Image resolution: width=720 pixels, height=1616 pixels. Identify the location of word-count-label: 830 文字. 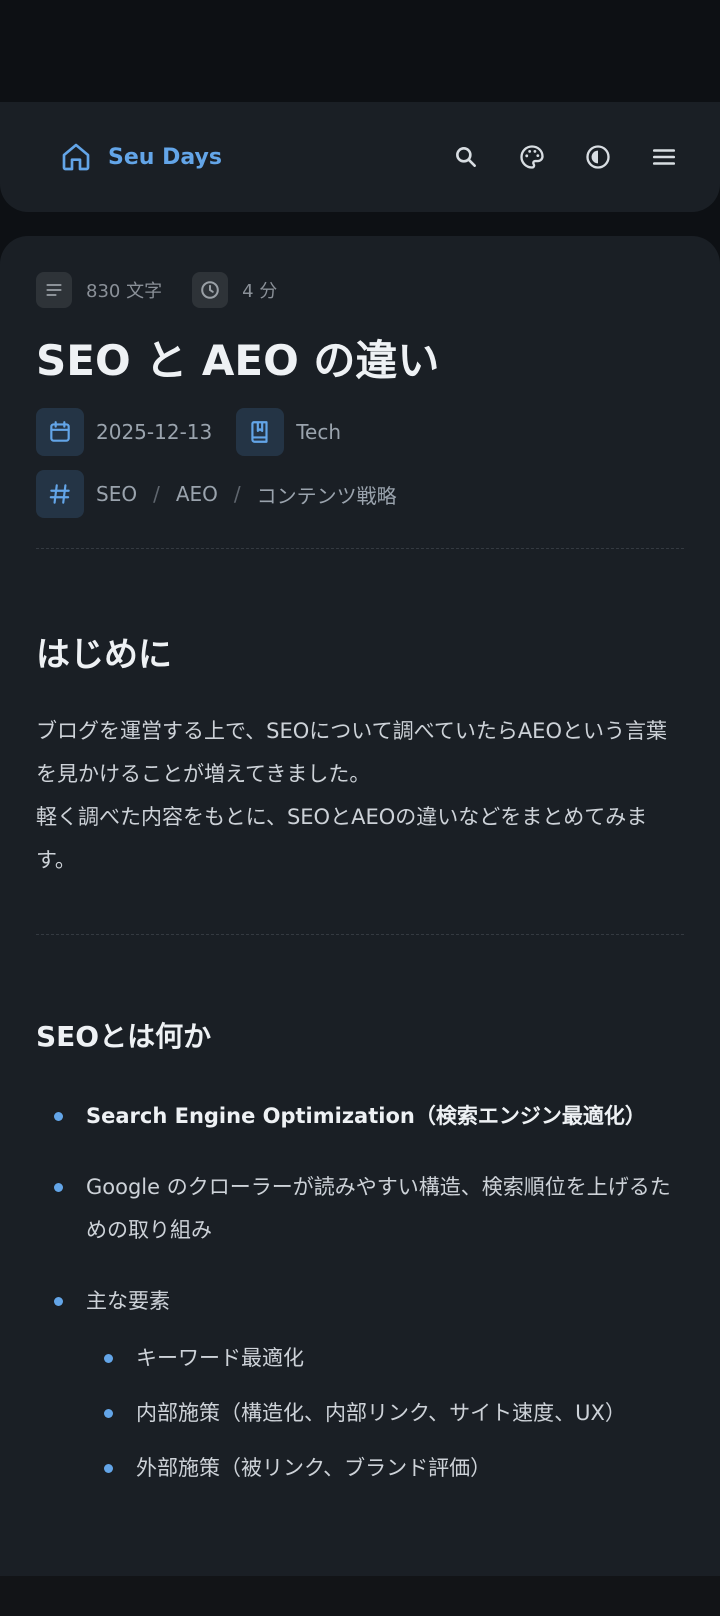
(124, 291).